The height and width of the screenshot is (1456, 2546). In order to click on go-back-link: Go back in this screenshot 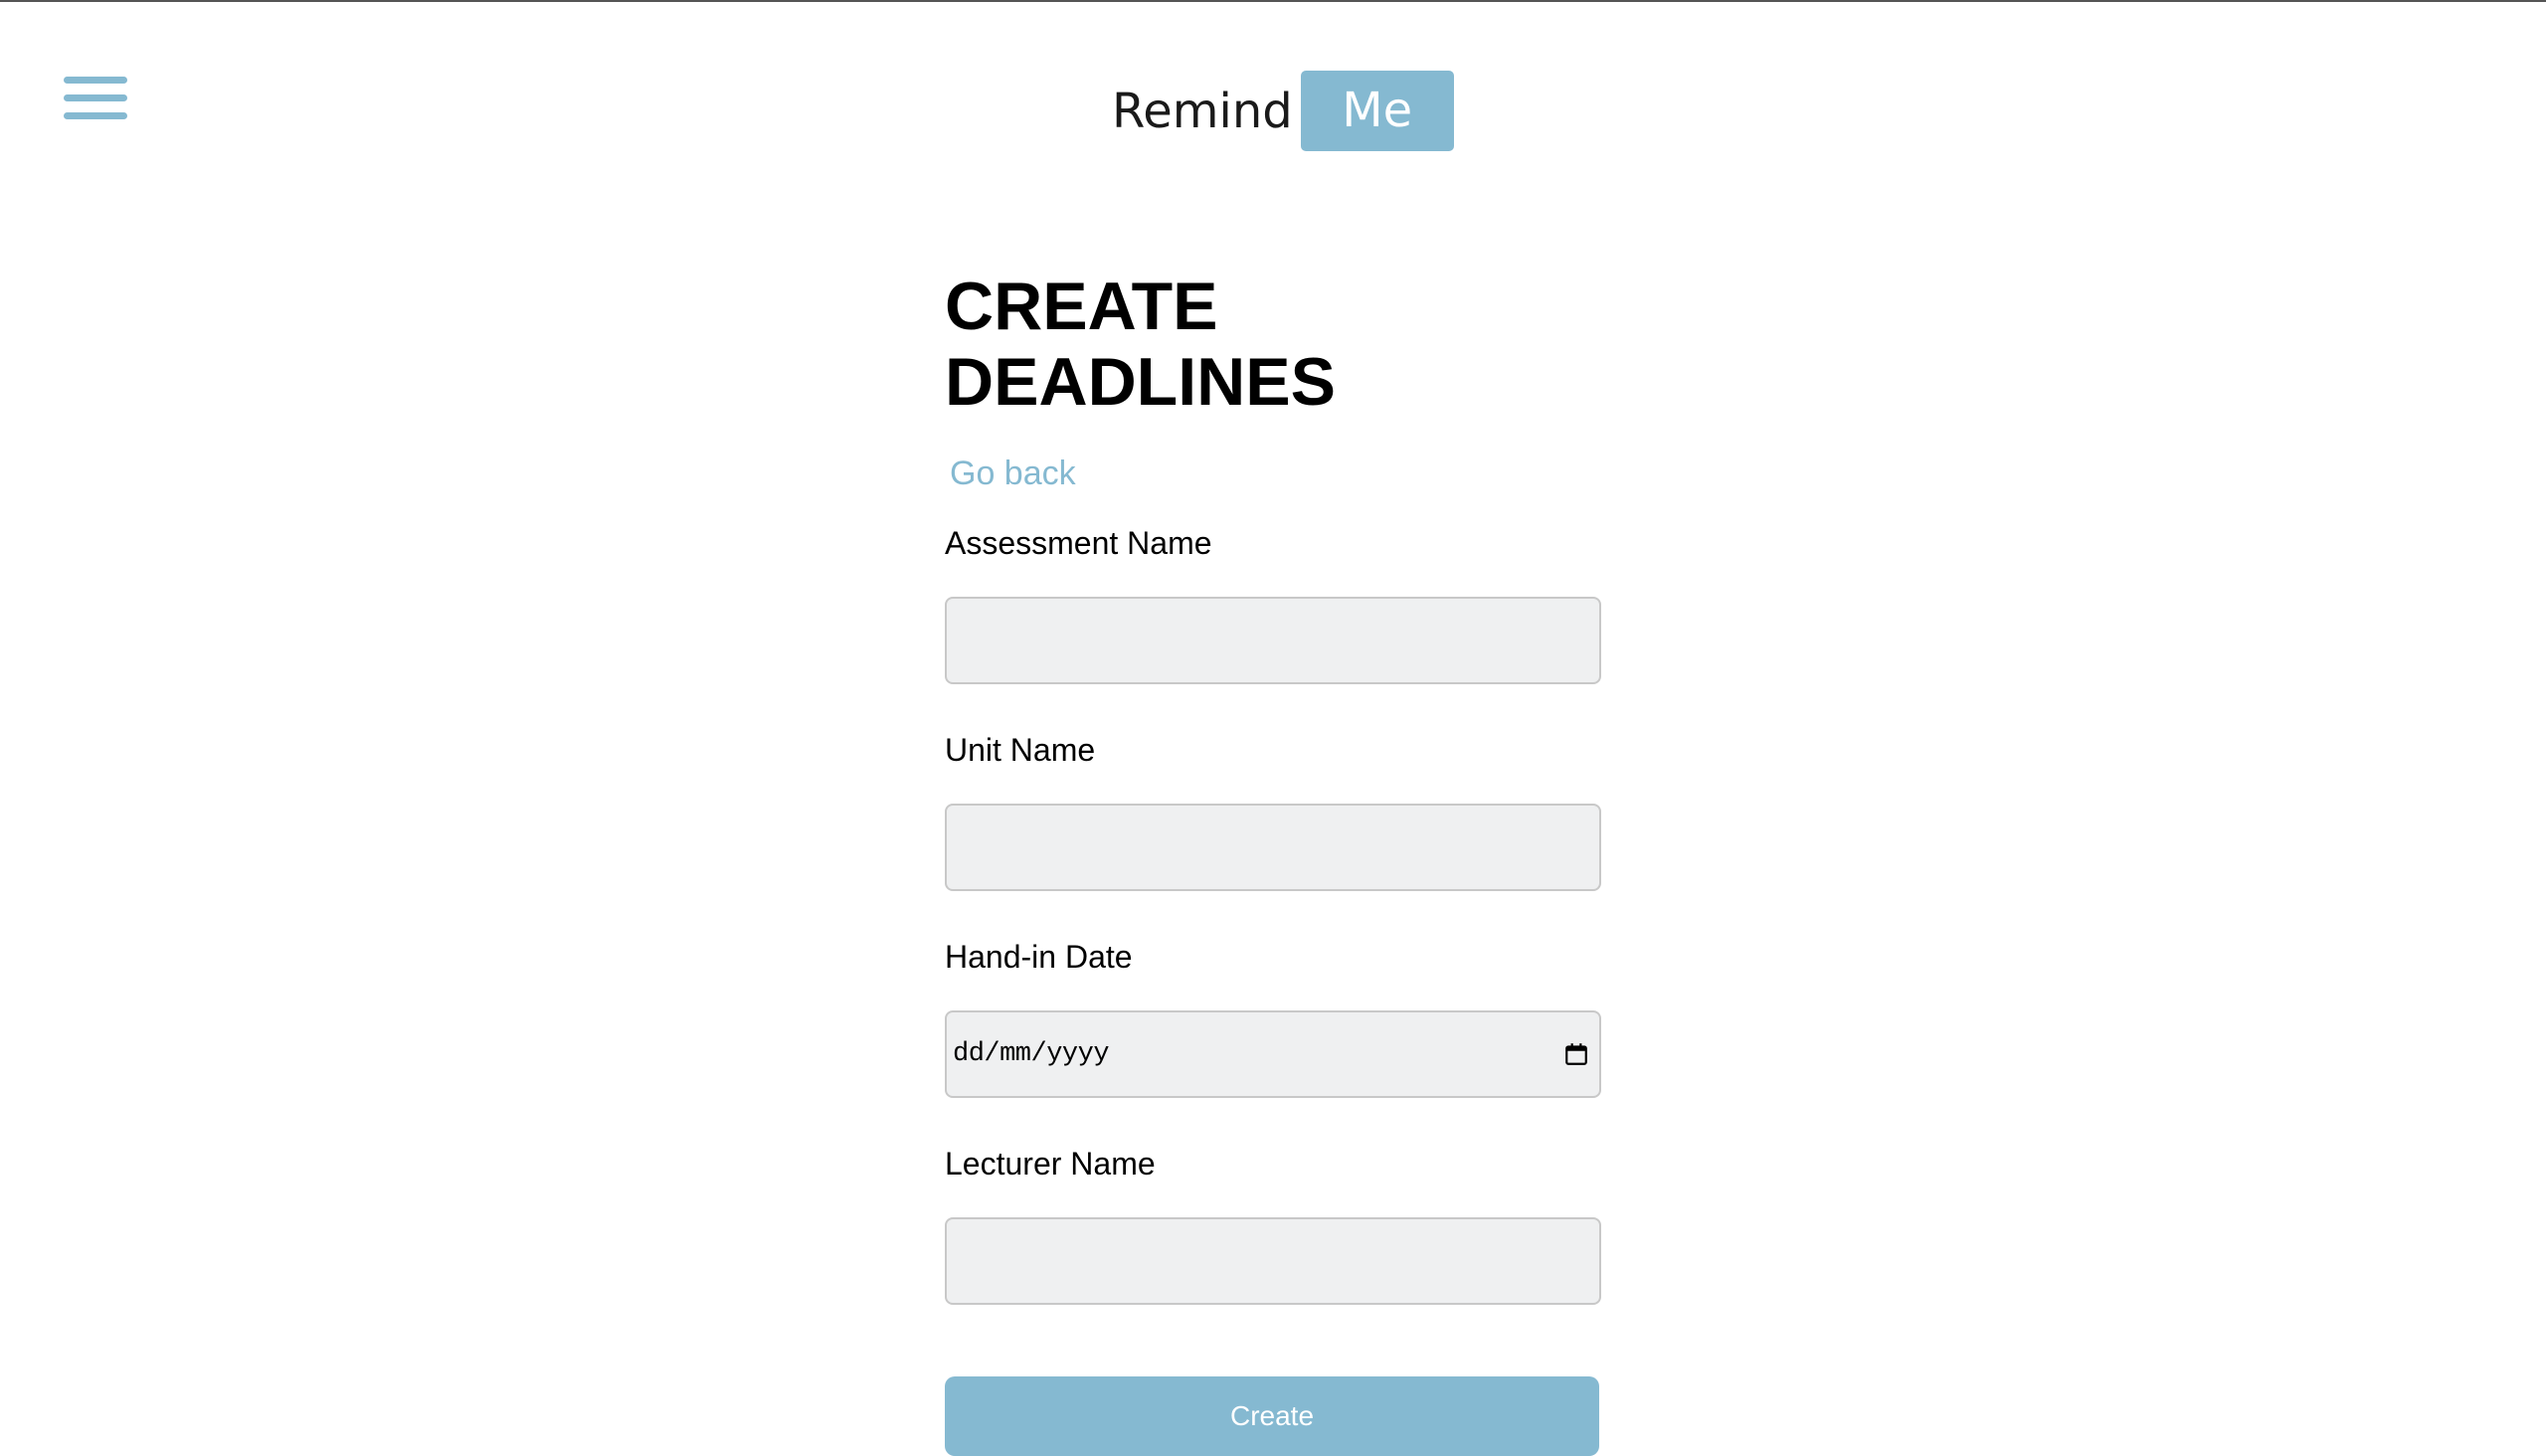, I will do `click(1013, 473)`.